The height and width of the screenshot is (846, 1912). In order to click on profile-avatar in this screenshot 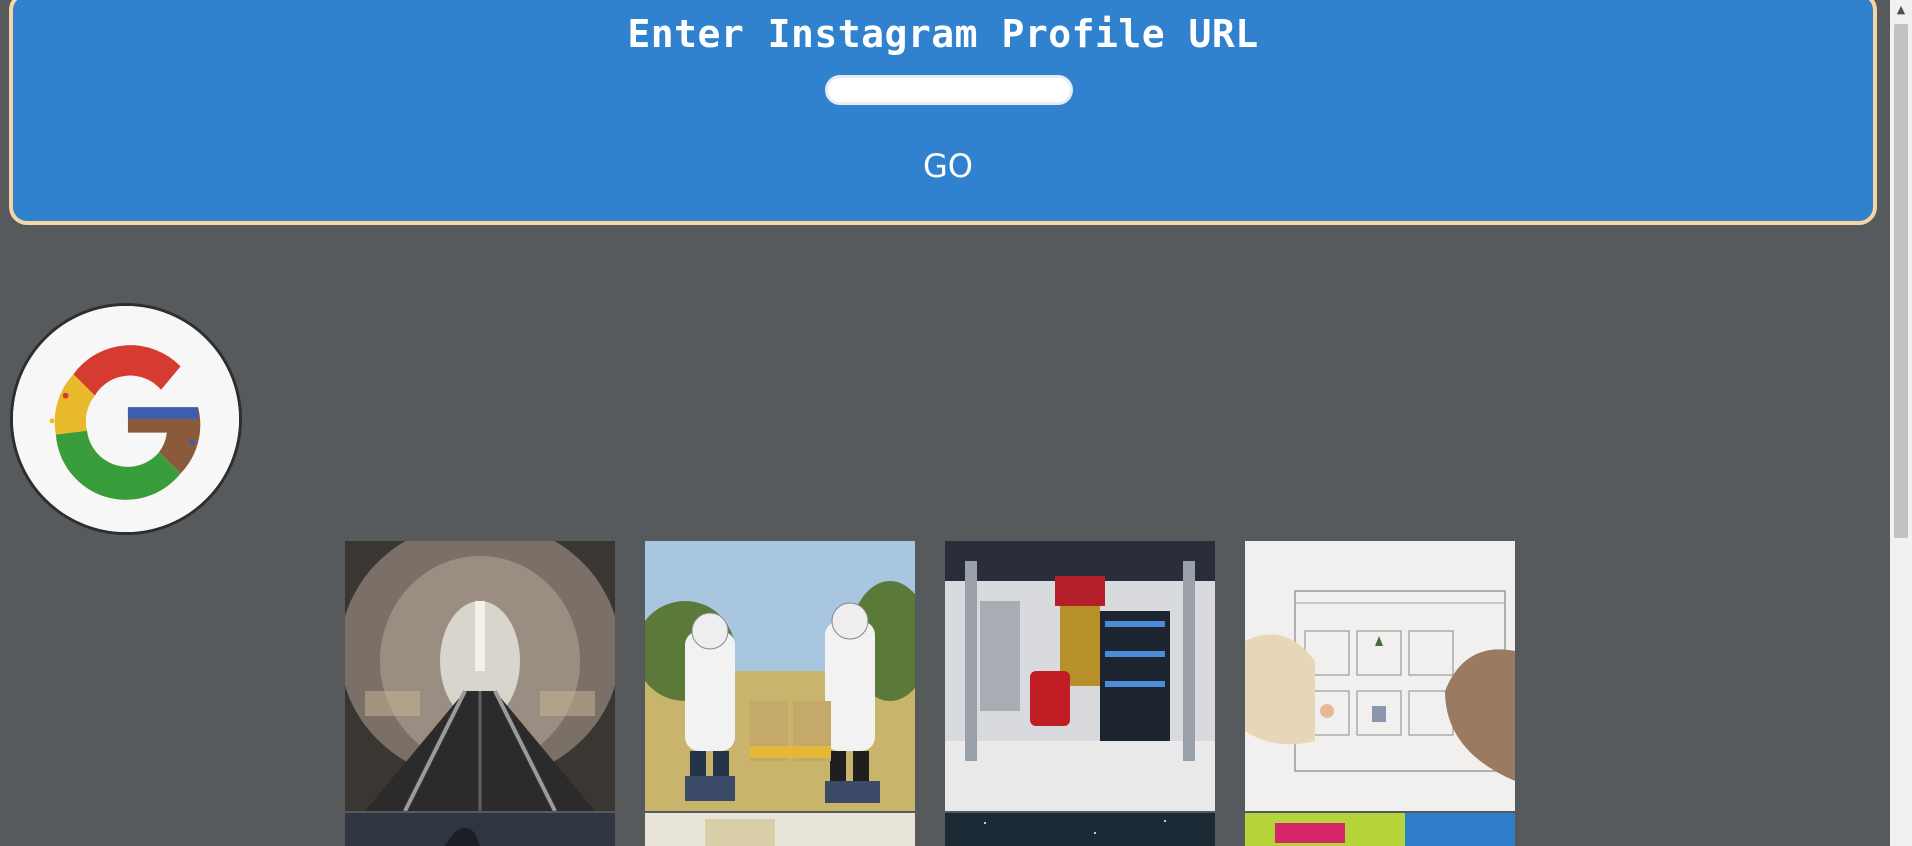, I will do `click(126, 419)`.